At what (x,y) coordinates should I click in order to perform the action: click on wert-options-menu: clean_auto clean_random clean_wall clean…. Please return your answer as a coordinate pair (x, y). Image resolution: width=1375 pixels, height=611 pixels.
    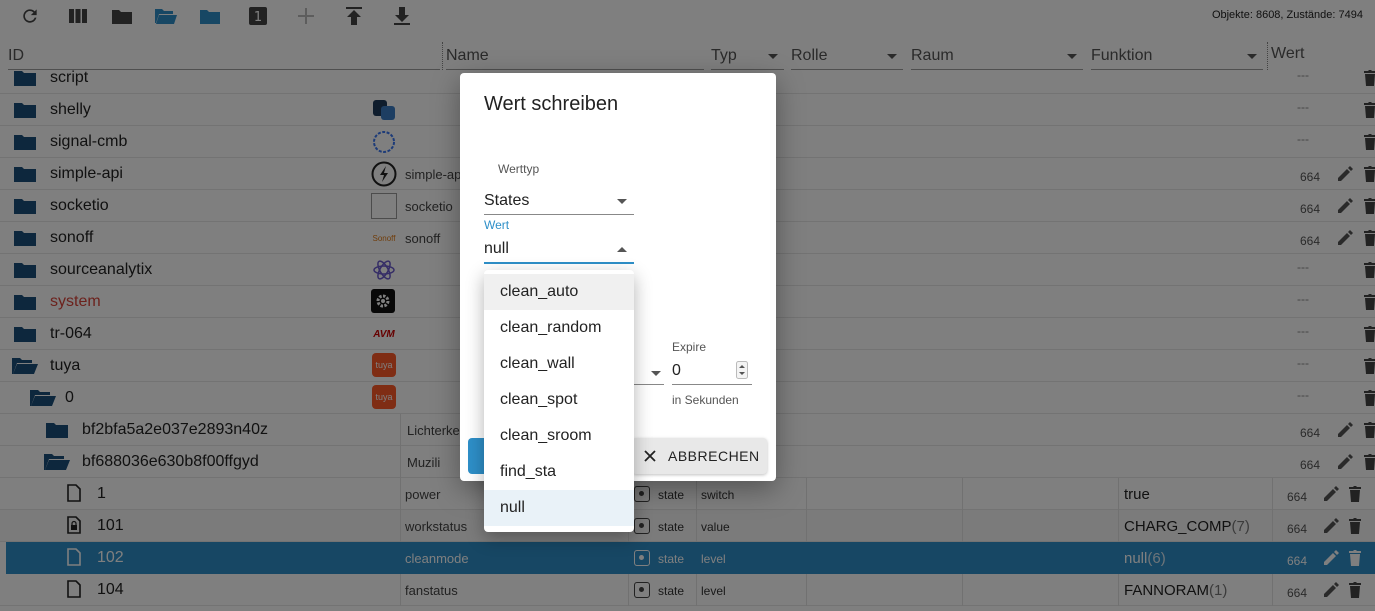
    Looking at the image, I should click on (559, 401).